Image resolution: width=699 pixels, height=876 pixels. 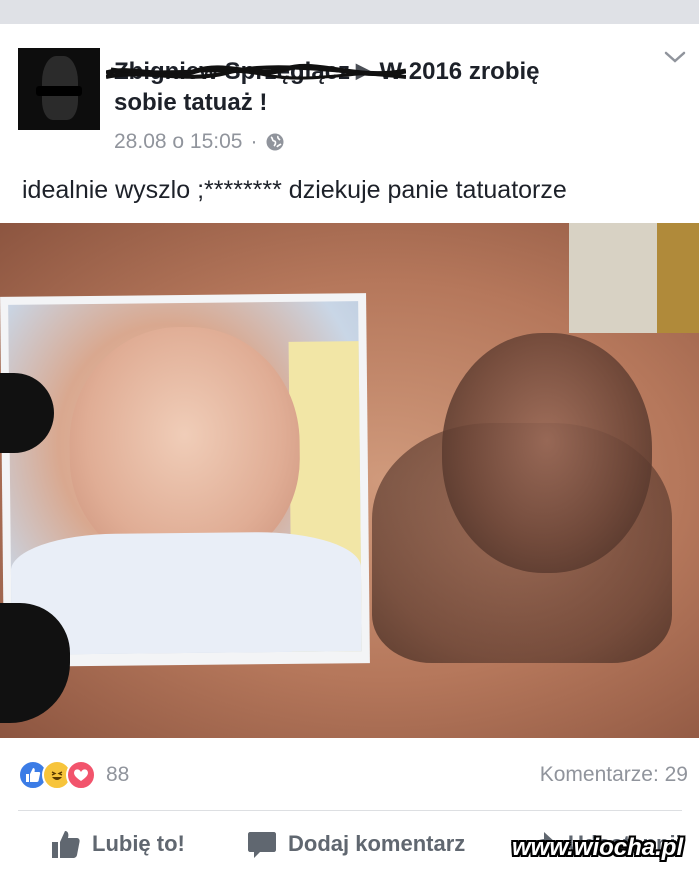 I want to click on love-icon, so click(x=81, y=775).